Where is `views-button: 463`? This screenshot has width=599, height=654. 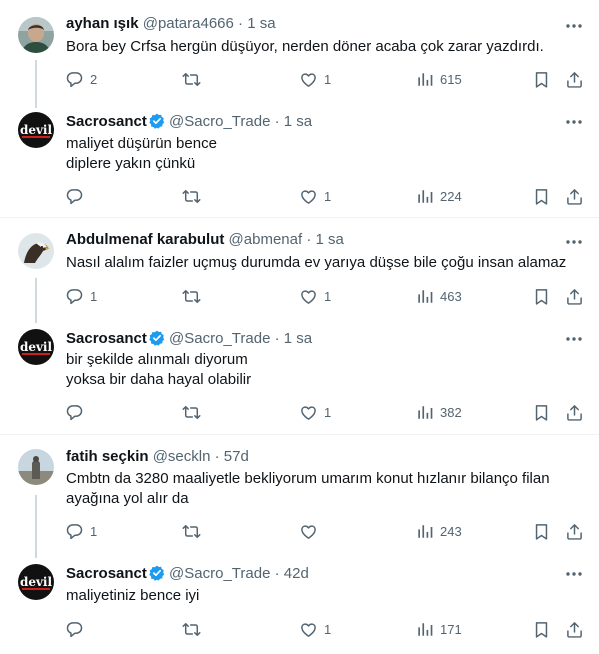 views-button: 463 is located at coordinates (438, 296).